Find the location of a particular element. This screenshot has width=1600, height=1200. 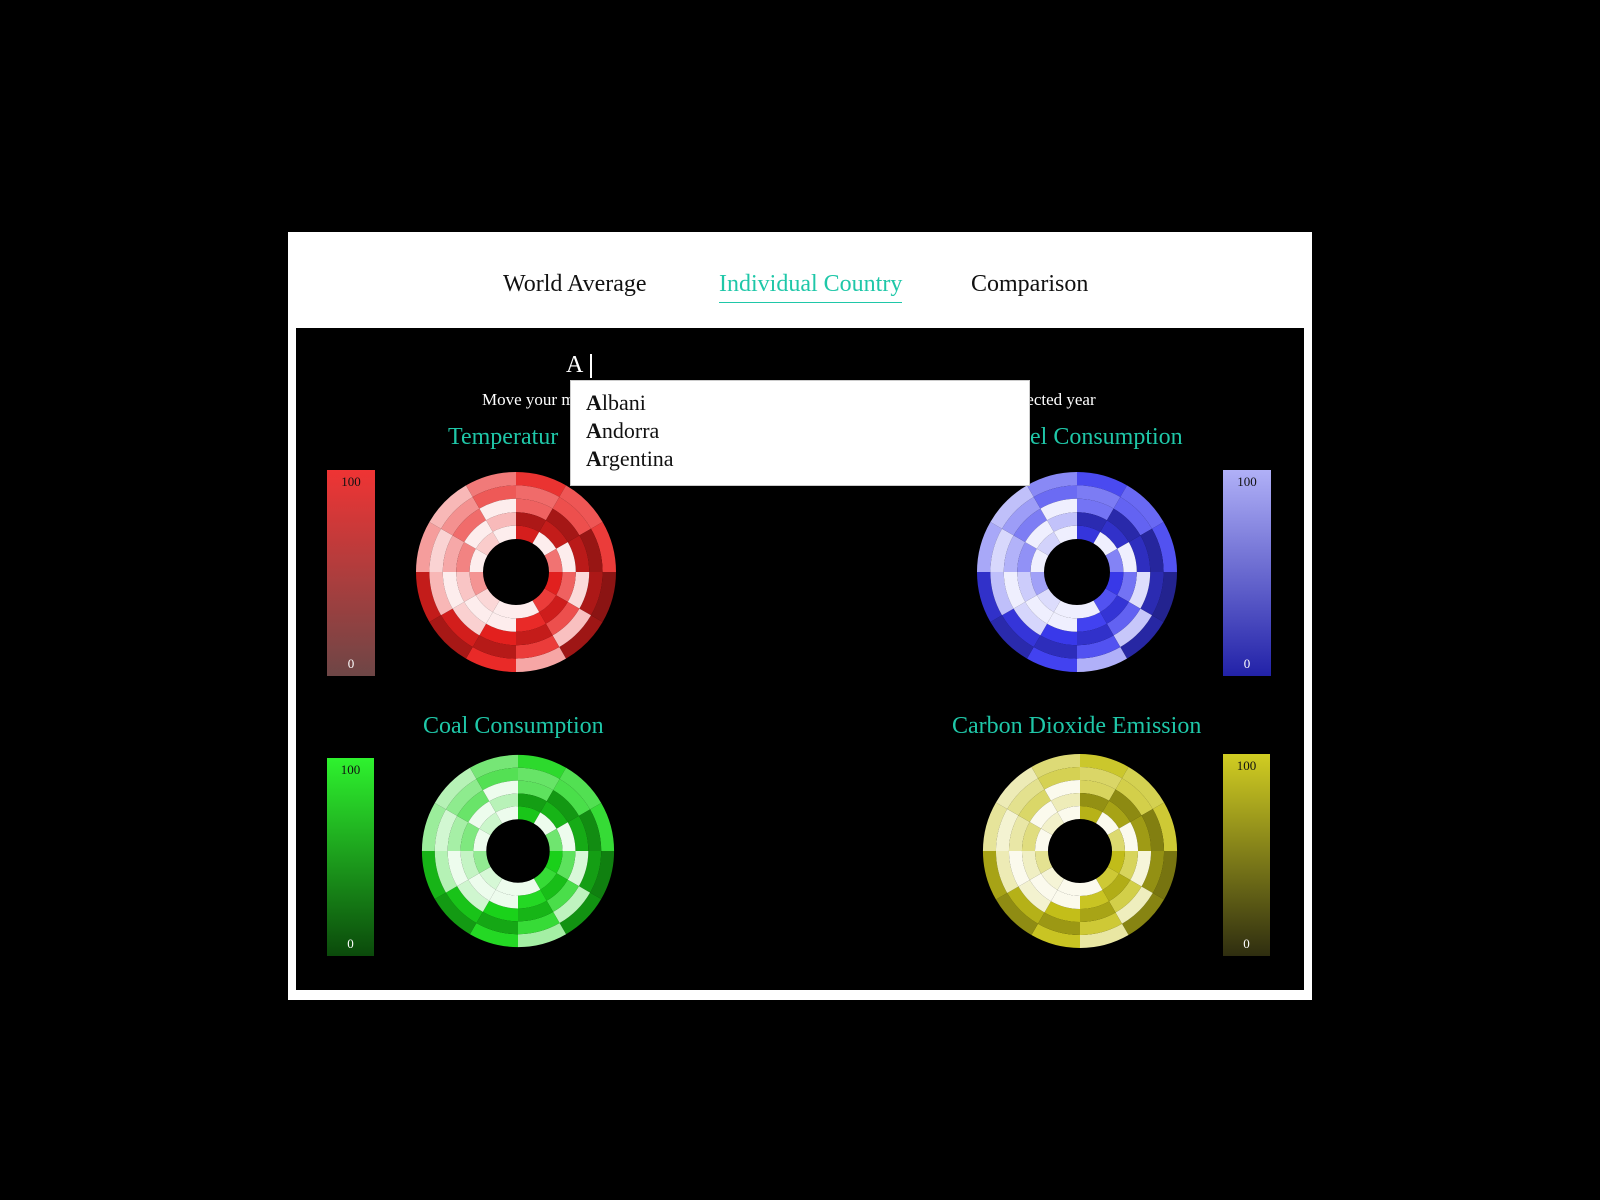

option-rest: rgentina is located at coordinates (637, 458).